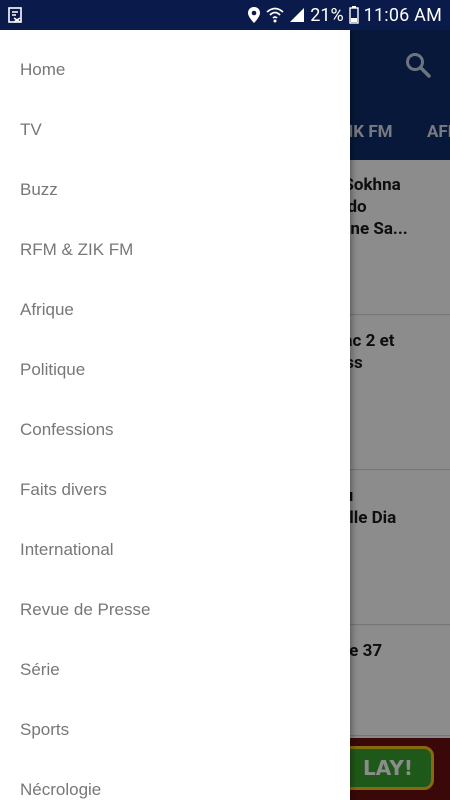  What do you see at coordinates (225, 15) in the screenshot?
I see `status-bar: 21% 11:06 AM` at bounding box center [225, 15].